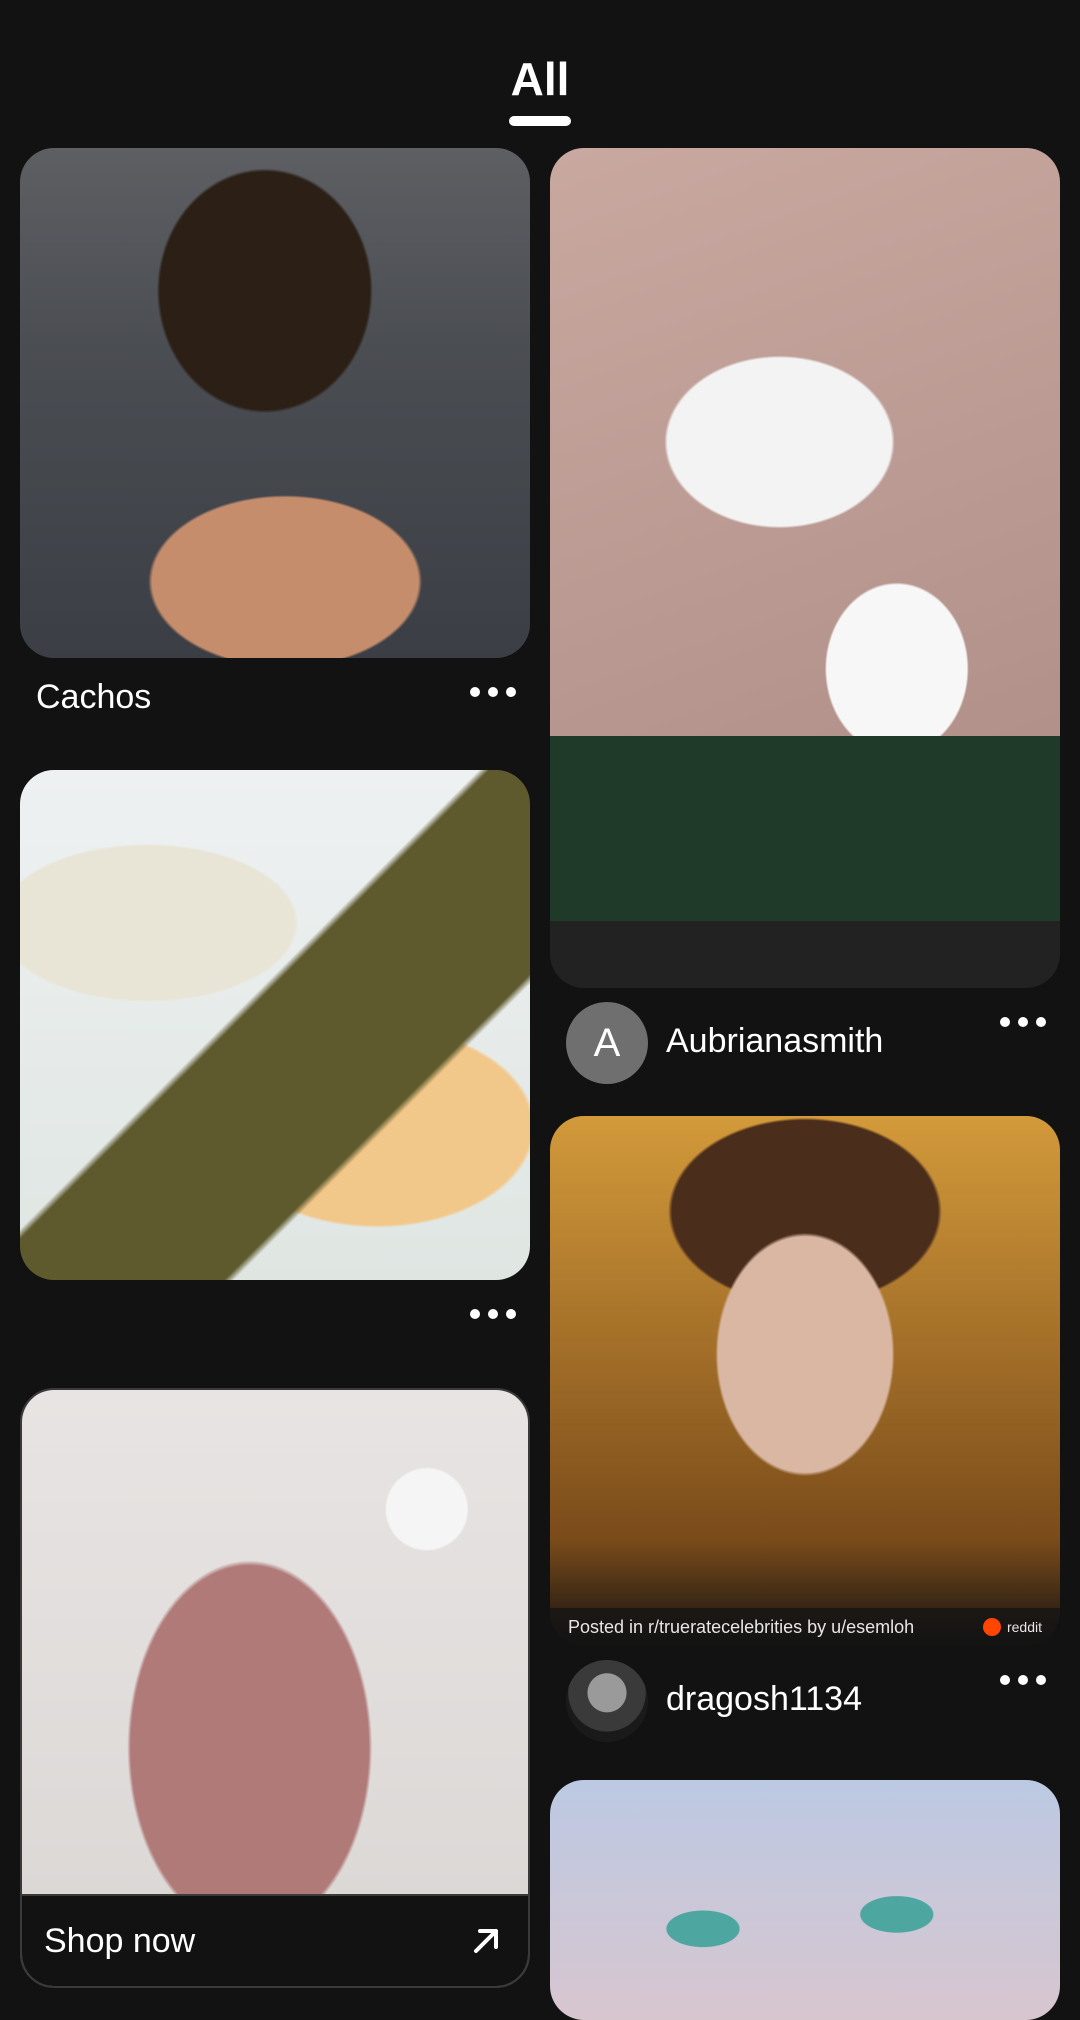  I want to click on promoted-pin-card: Shop now, so click(275, 1688).